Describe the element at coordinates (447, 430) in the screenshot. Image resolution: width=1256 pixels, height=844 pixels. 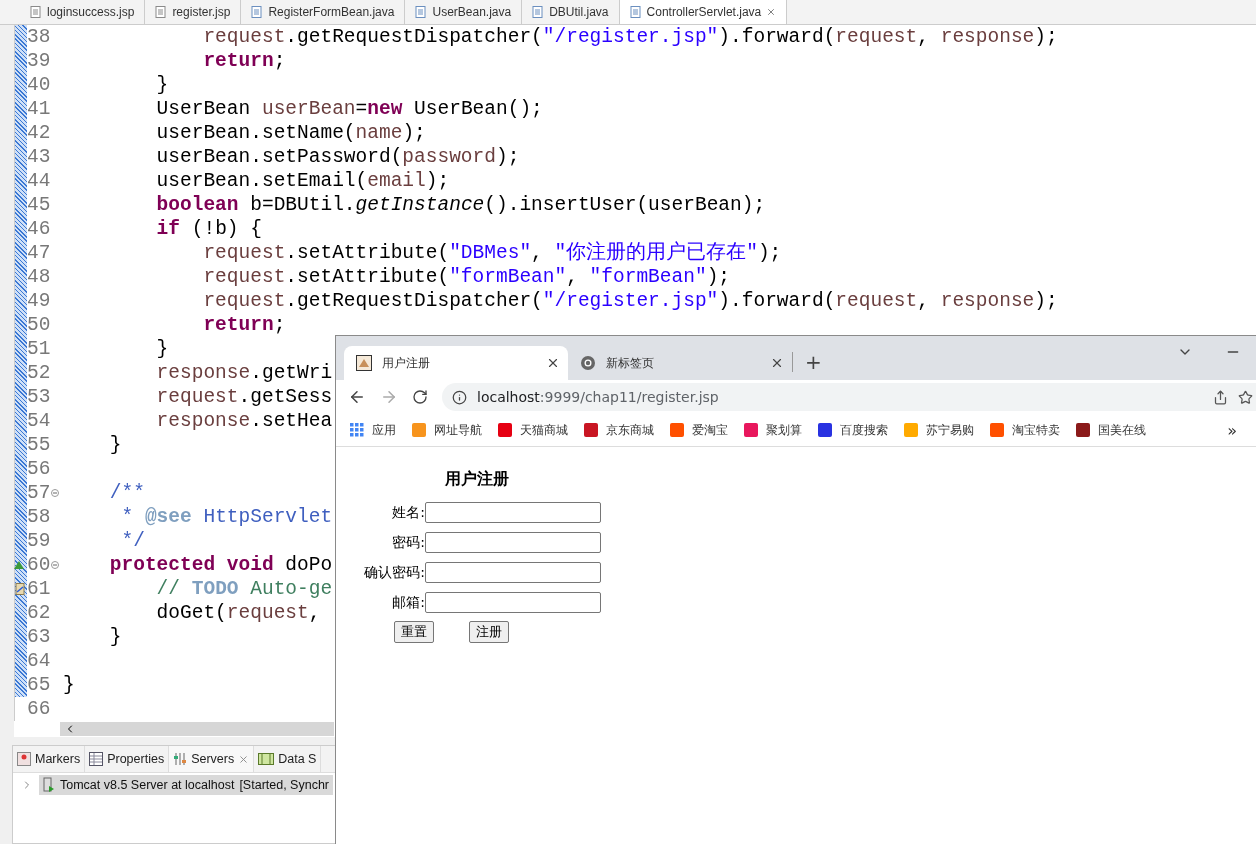
I see `bookmark-link: 网址导航` at that location.